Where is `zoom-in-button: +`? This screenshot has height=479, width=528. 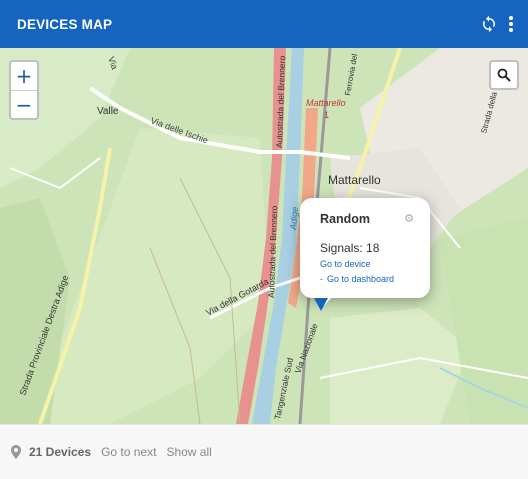 zoom-in-button: + is located at coordinates (24, 76).